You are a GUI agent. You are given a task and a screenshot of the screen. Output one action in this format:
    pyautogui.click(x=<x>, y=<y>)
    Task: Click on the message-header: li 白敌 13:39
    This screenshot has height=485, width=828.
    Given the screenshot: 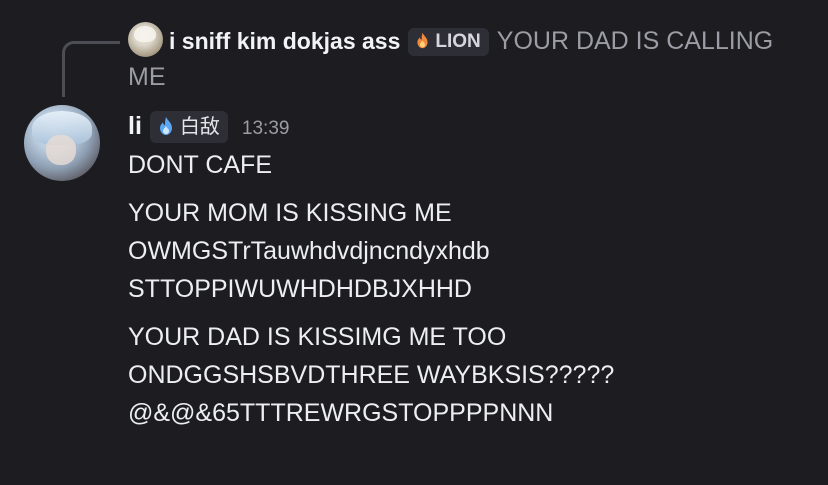 What is the action you would take?
    pyautogui.click(x=208, y=126)
    